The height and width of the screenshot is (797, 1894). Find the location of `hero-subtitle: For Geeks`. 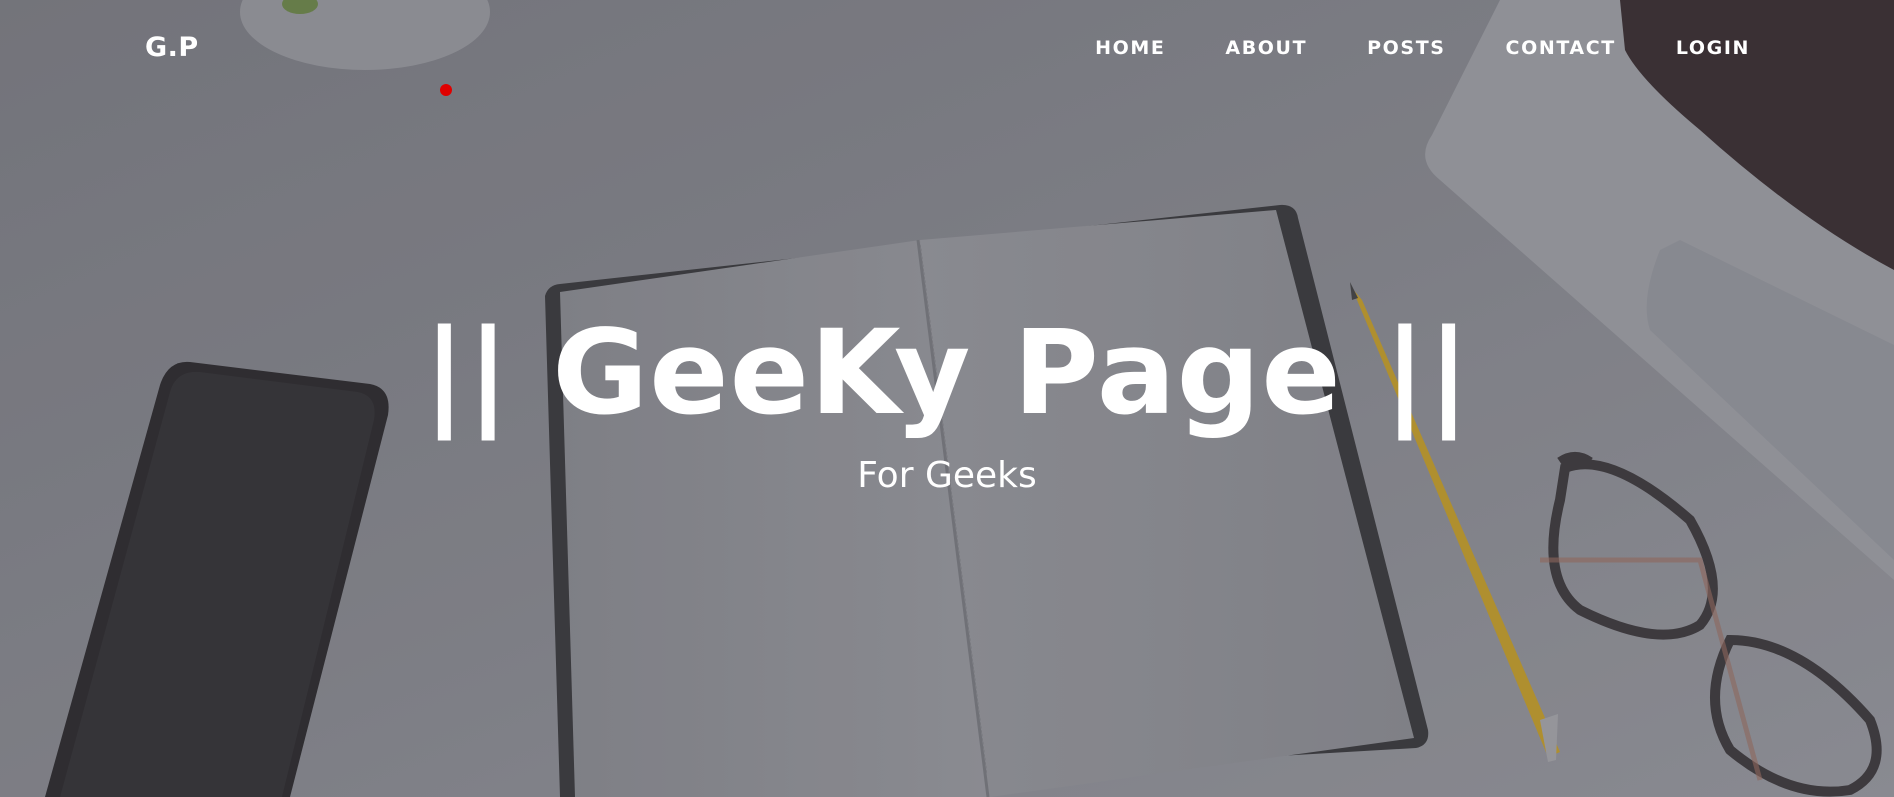

hero-subtitle: For Geeks is located at coordinates (947, 475).